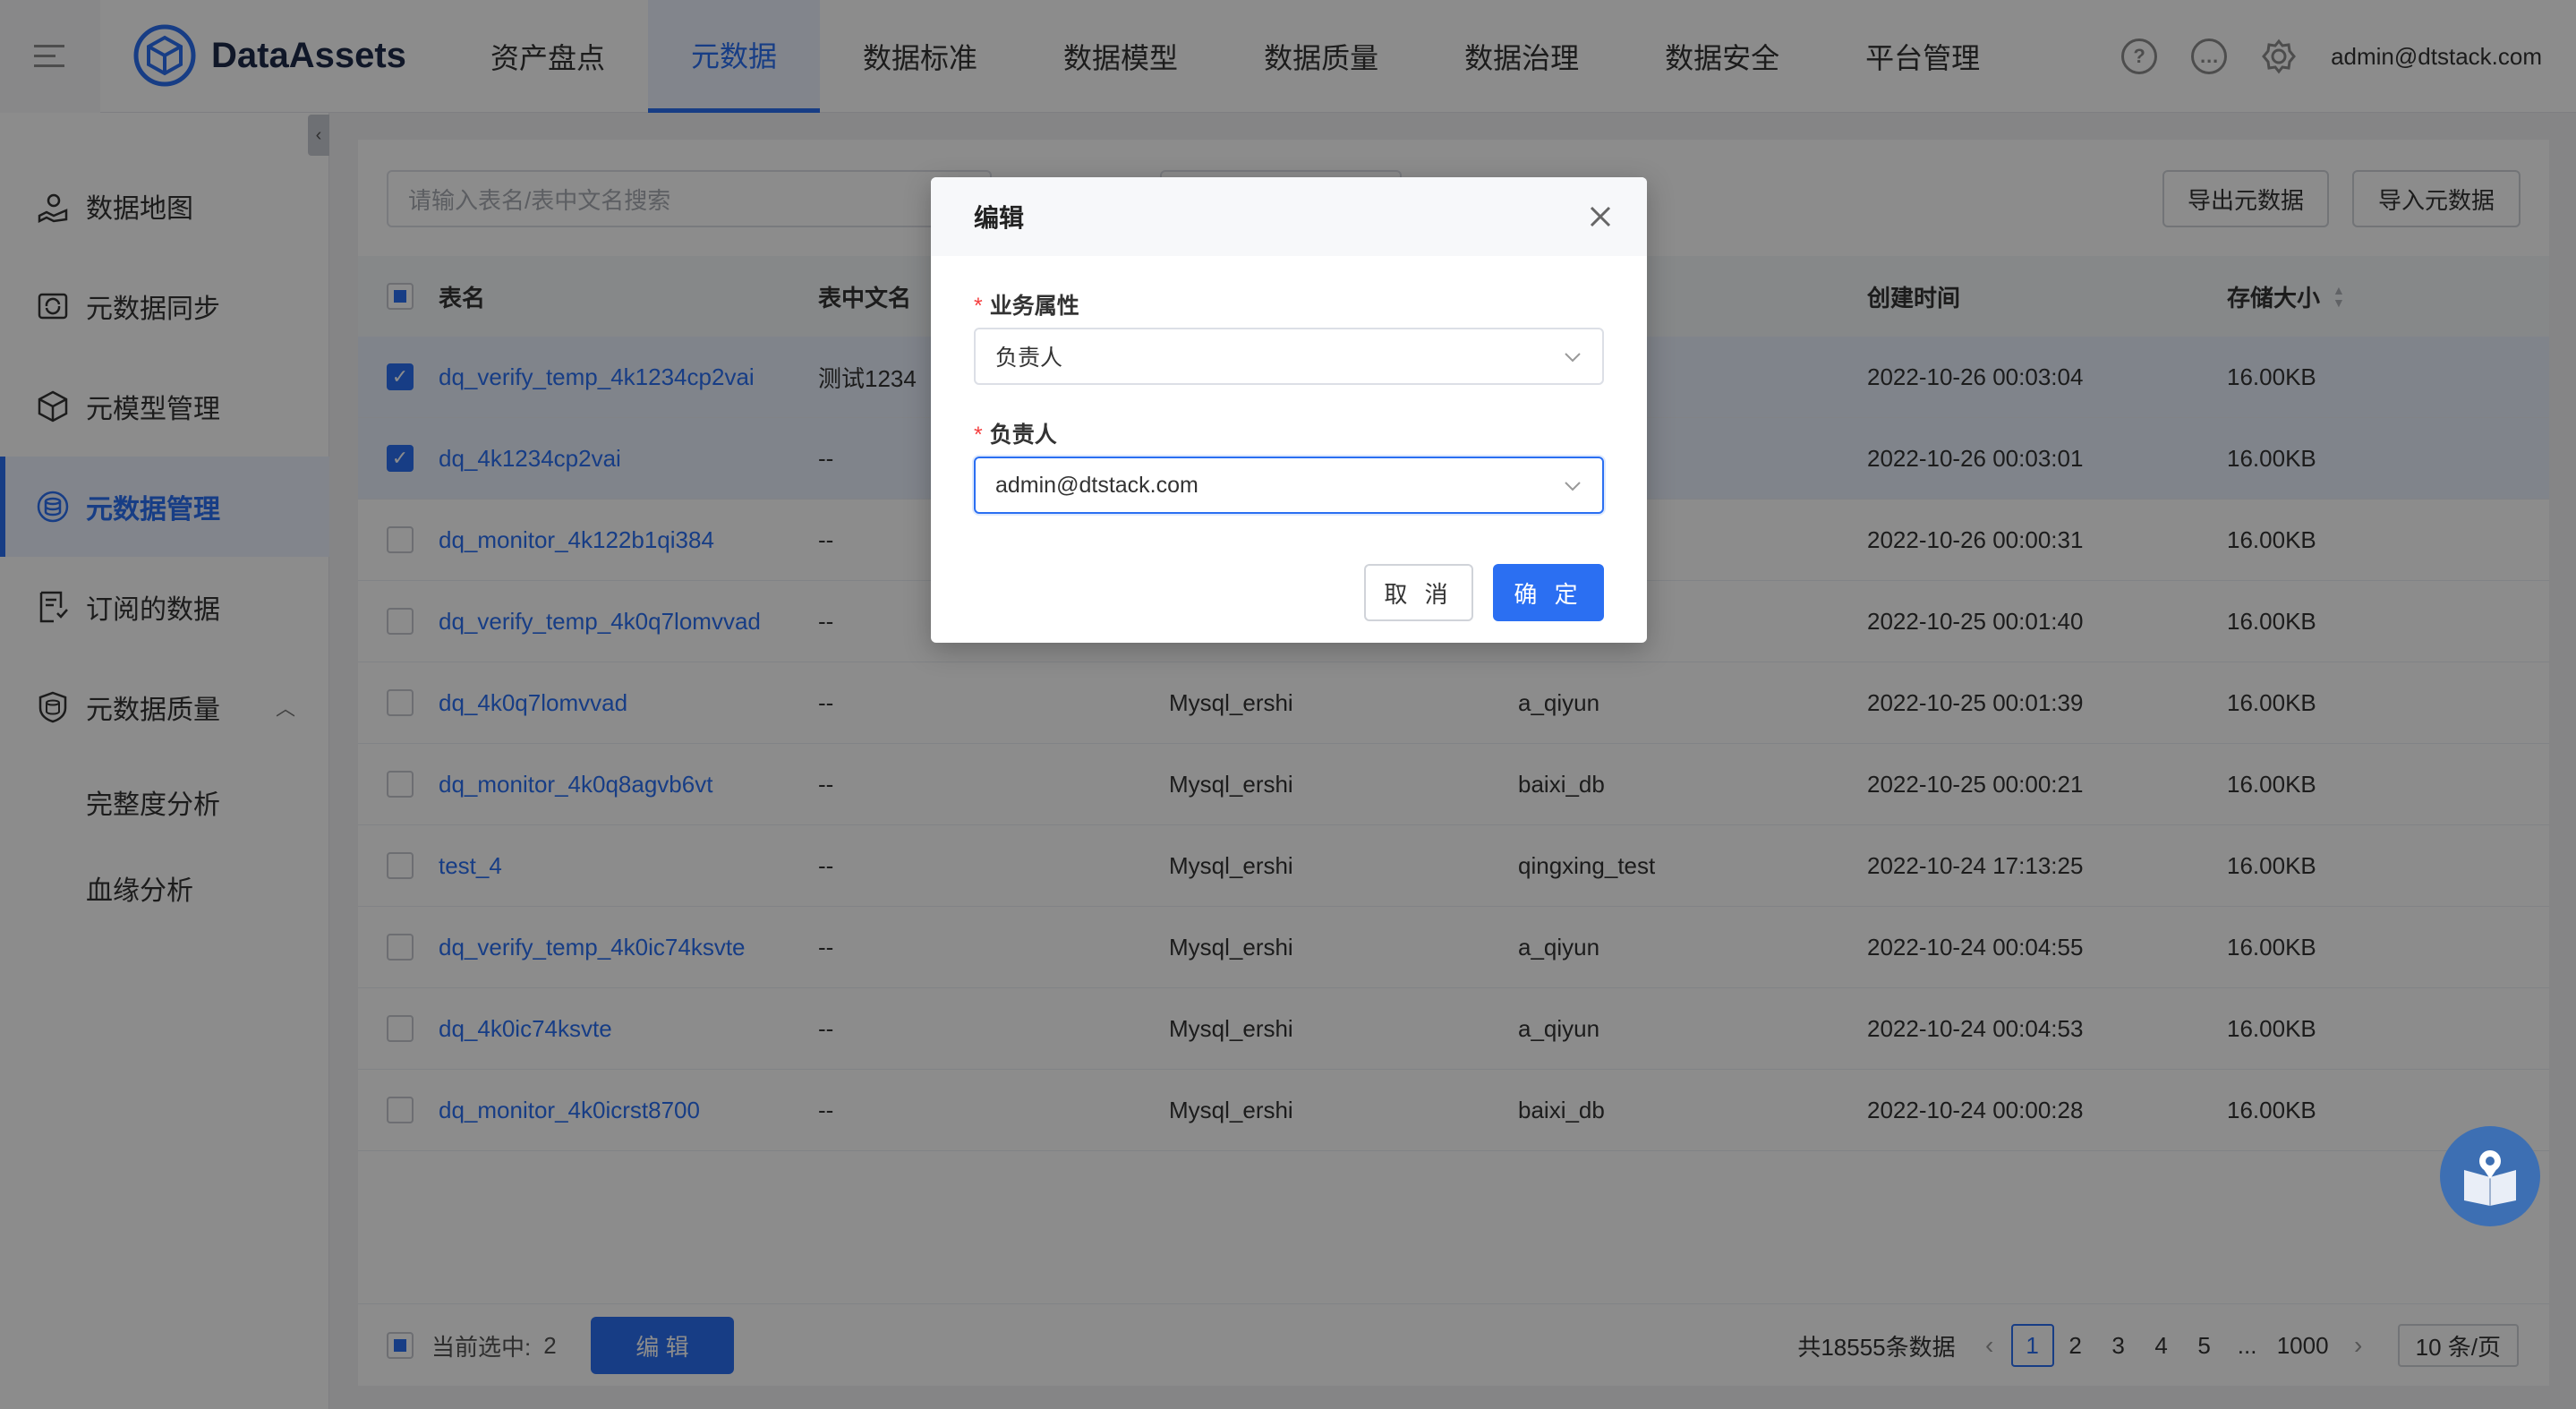 Image resolution: width=2576 pixels, height=1409 pixels. What do you see at coordinates (999, 218) in the screenshot?
I see `modal-title: 编辑` at bounding box center [999, 218].